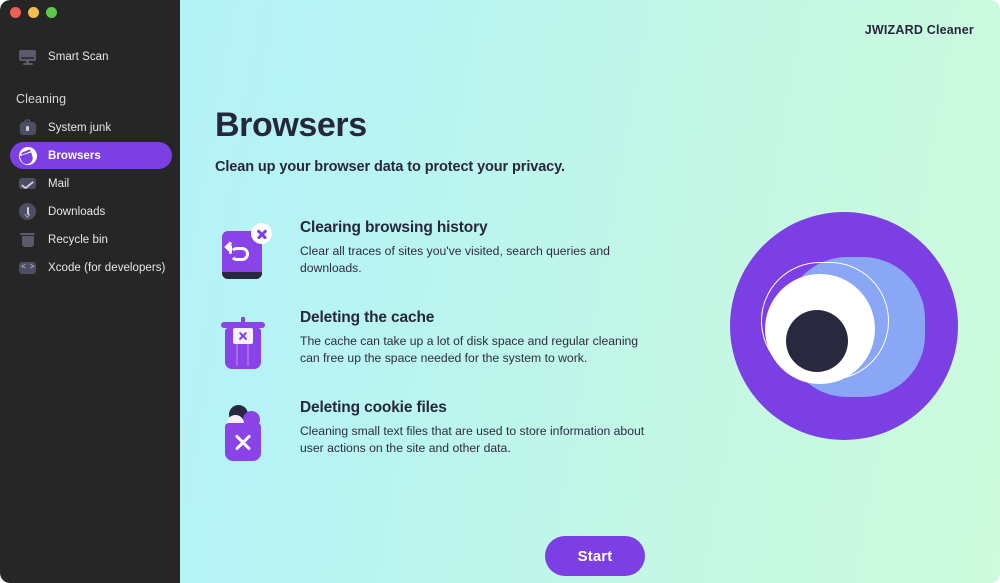 The height and width of the screenshot is (583, 1000). I want to click on code-icon: < >, so click(27, 267).